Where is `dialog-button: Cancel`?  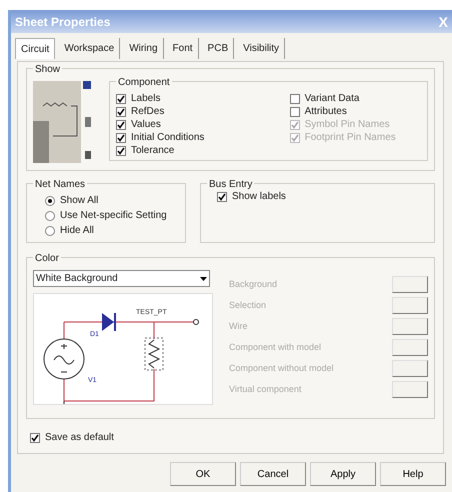
dialog-button: Cancel is located at coordinates (273, 474).